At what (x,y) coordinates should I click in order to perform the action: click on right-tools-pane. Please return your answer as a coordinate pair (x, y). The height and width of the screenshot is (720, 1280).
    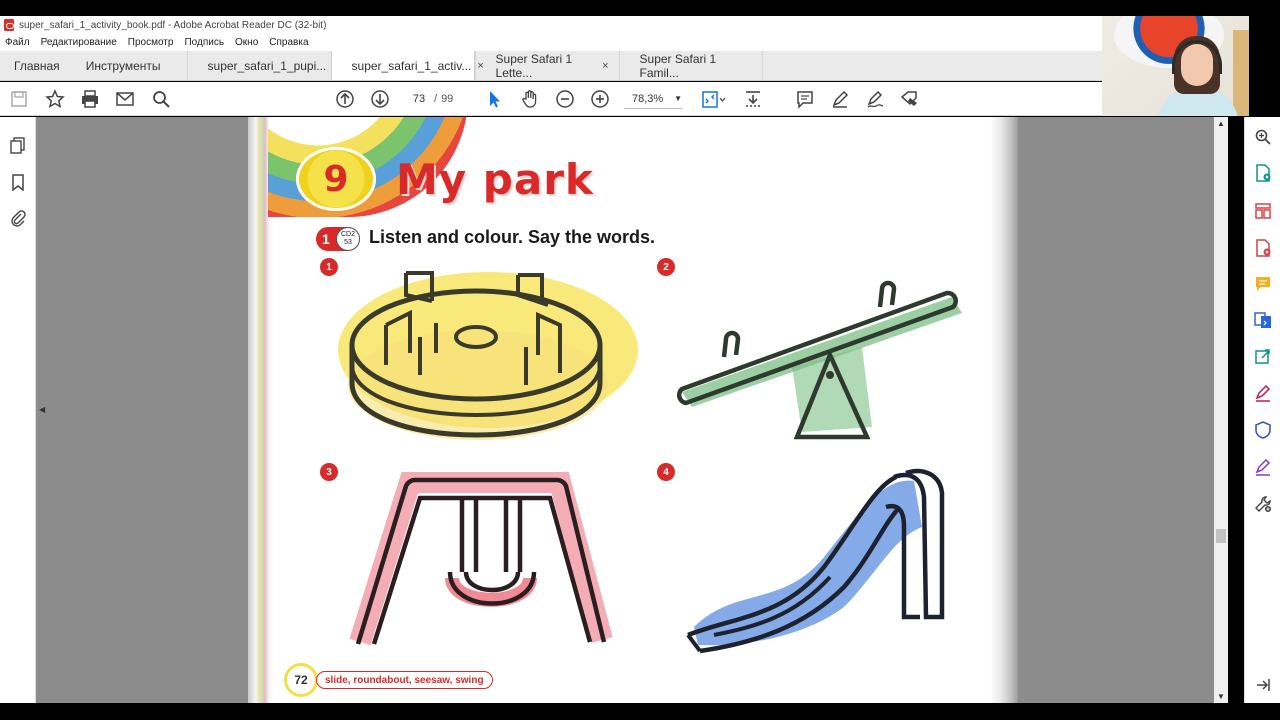
    Looking at the image, I should click on (1262, 410).